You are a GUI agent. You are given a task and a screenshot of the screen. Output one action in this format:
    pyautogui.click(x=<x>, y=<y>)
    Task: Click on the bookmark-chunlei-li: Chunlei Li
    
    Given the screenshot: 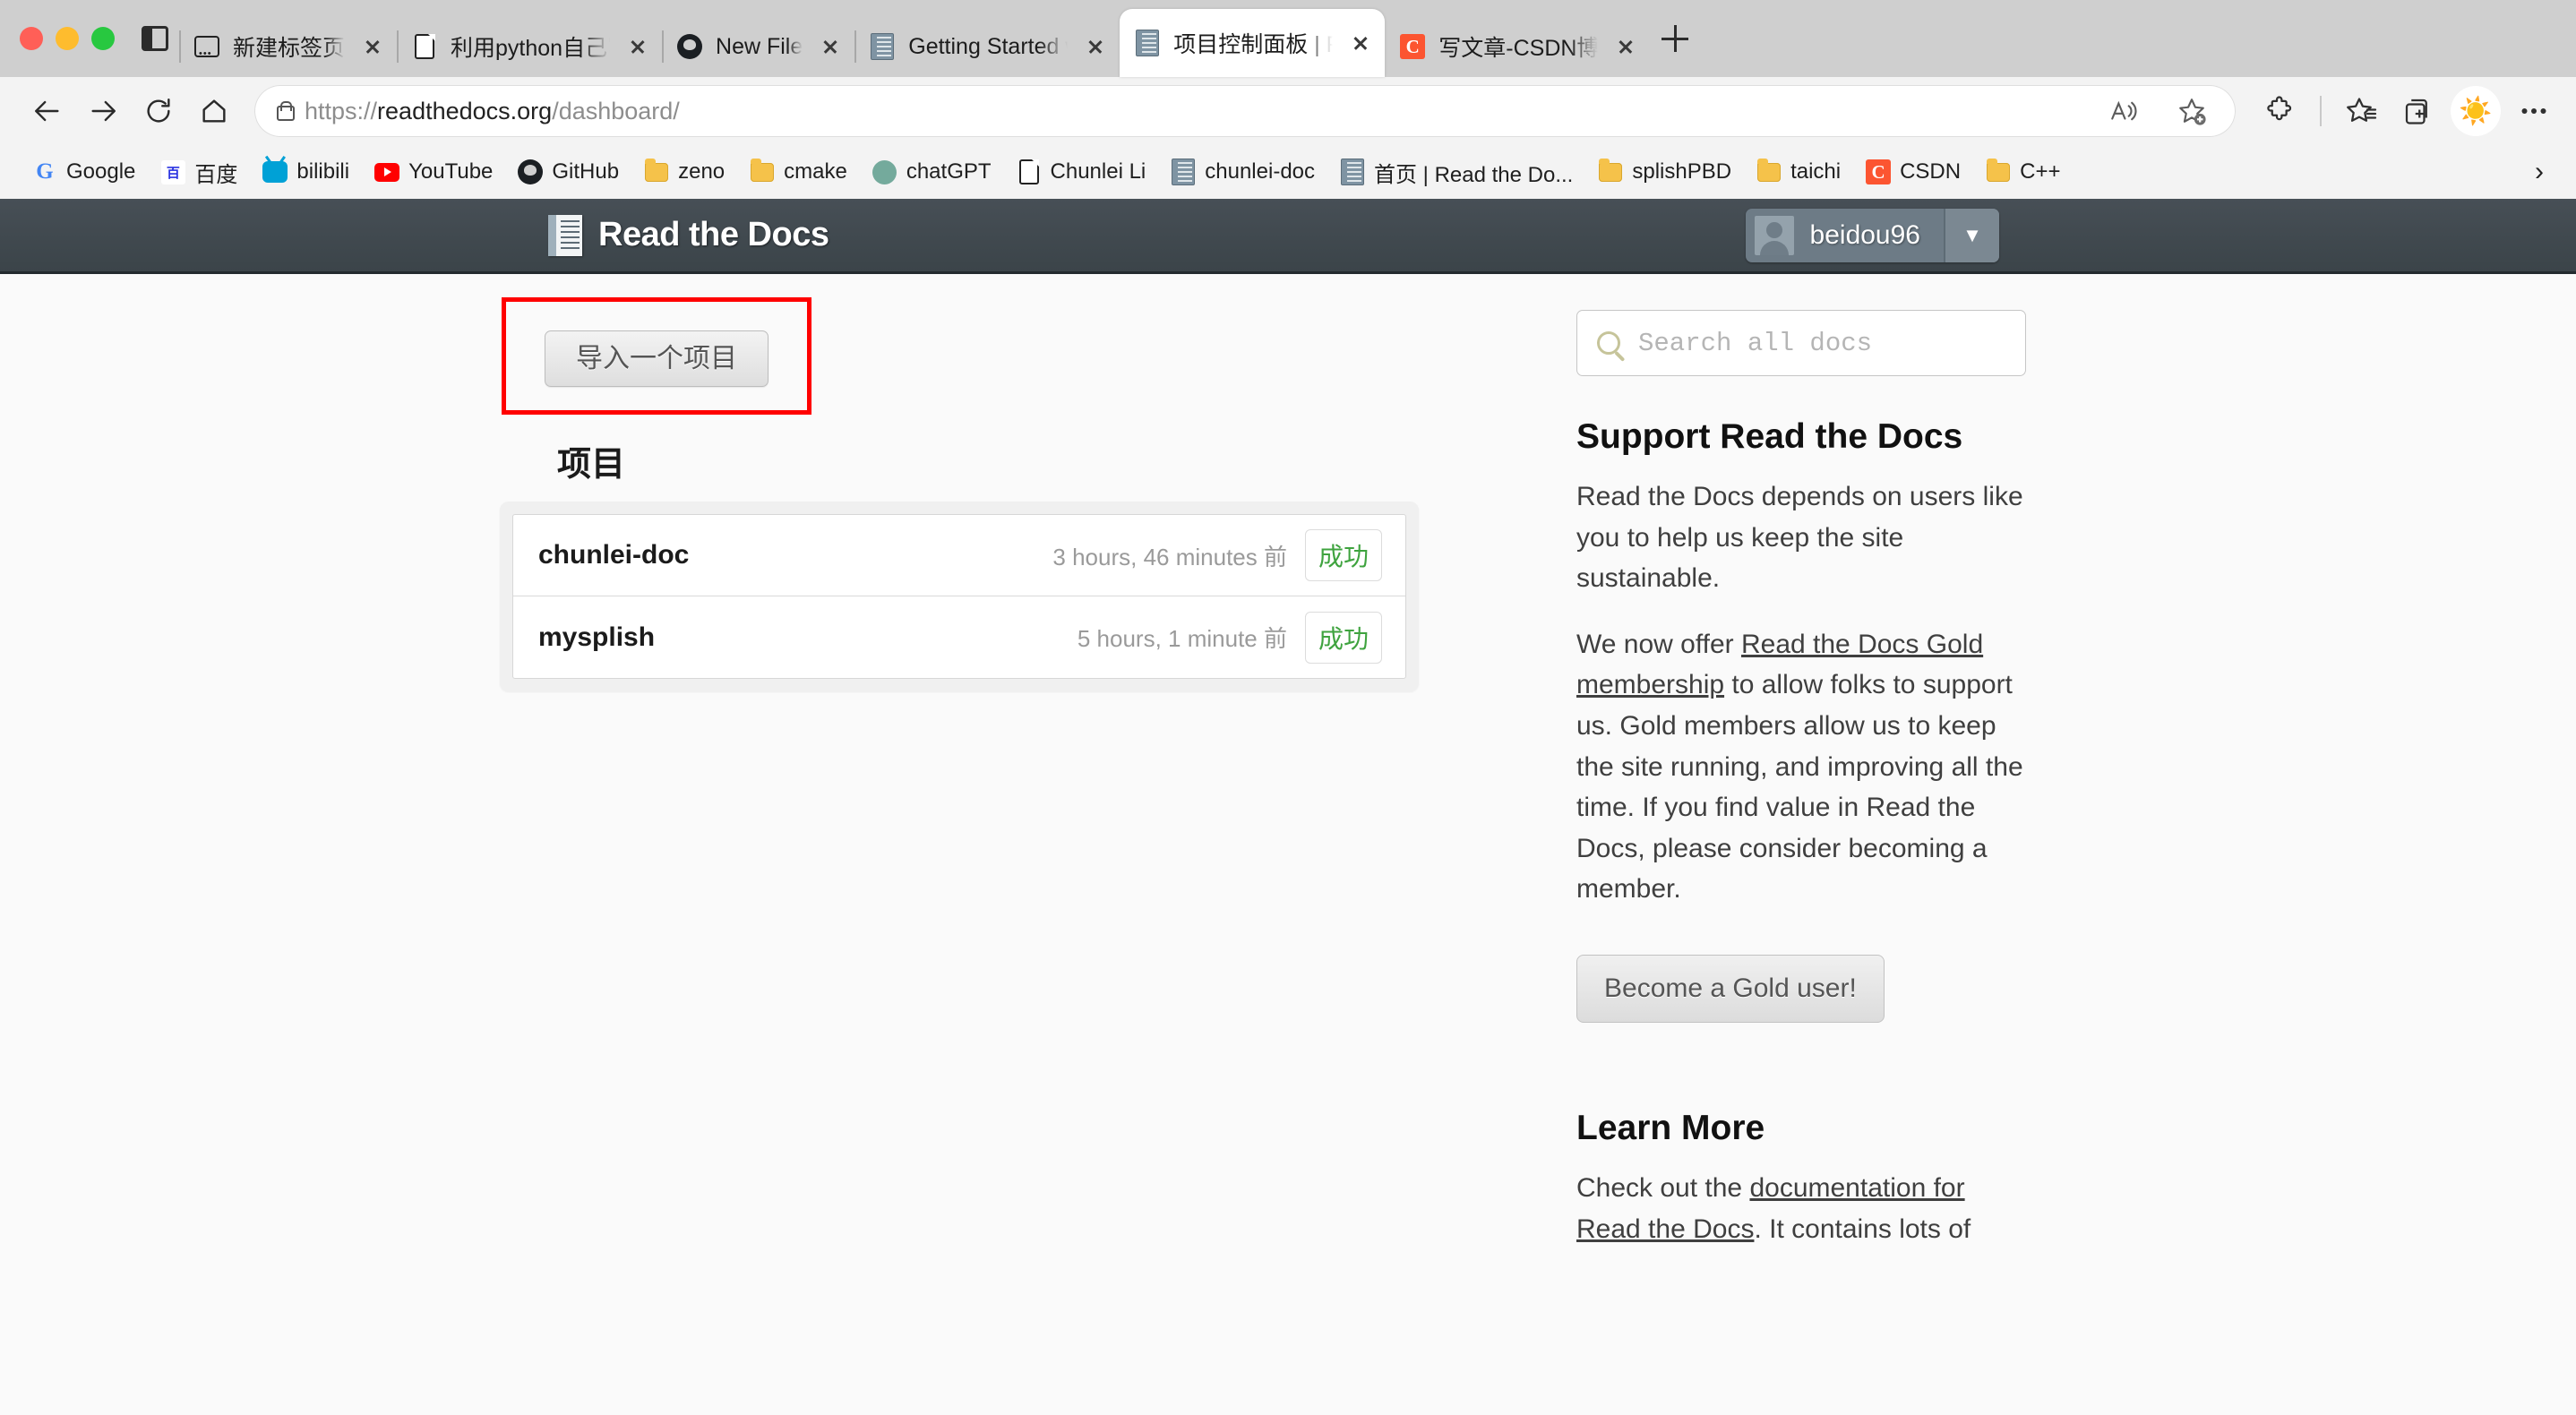 What is the action you would take?
    pyautogui.click(x=1081, y=171)
    